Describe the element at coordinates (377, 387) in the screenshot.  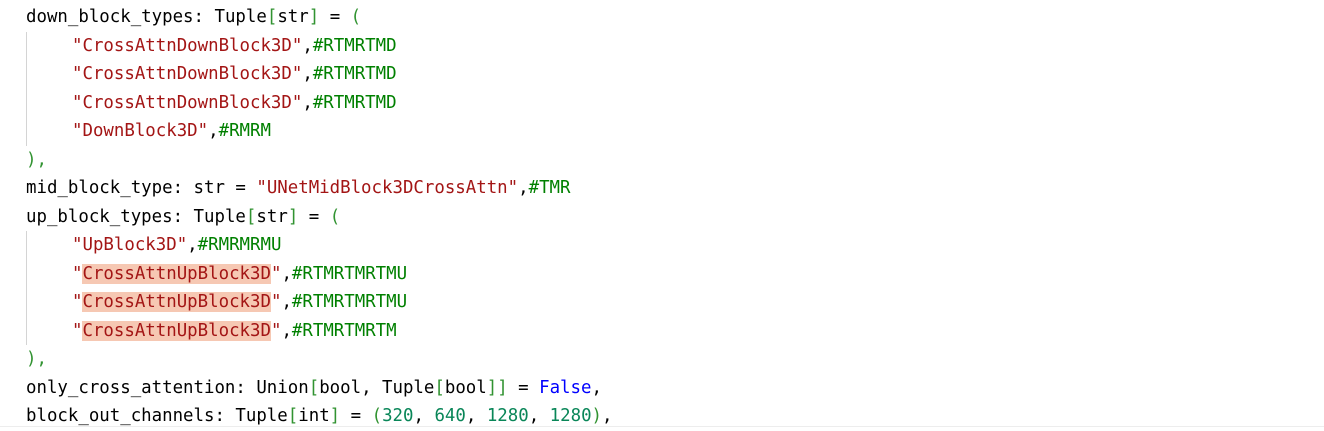
I see `code-text: bool, Tuple` at that location.